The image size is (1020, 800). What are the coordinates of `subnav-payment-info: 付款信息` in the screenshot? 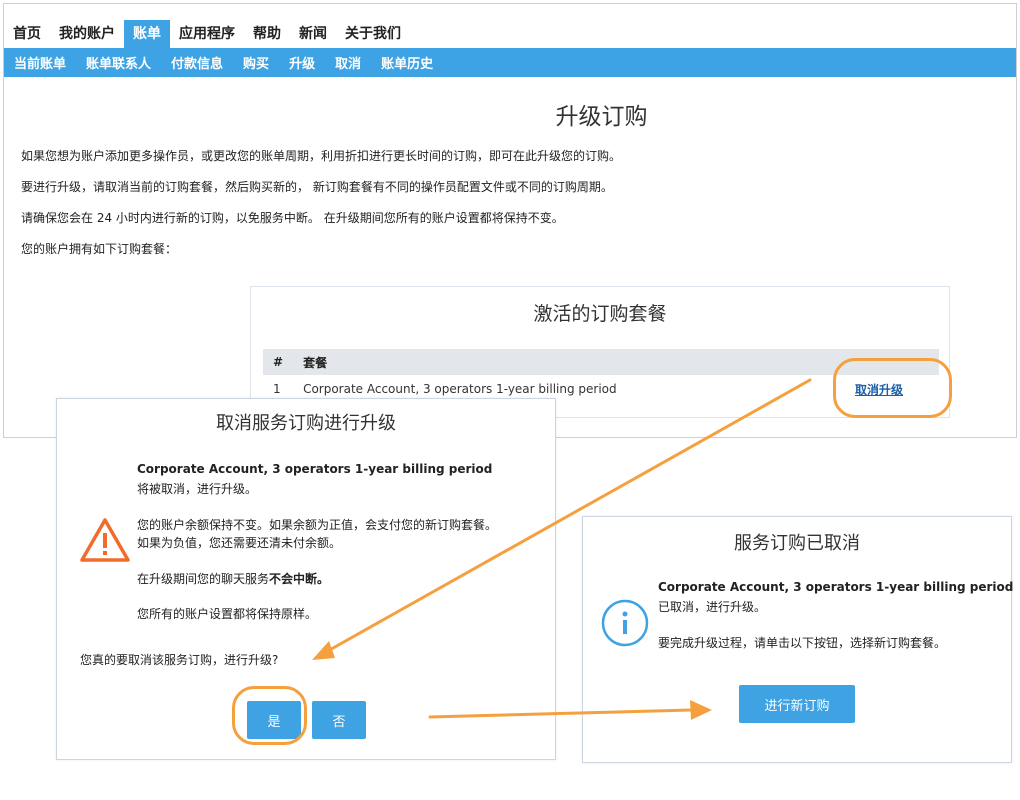 It's located at (197, 62).